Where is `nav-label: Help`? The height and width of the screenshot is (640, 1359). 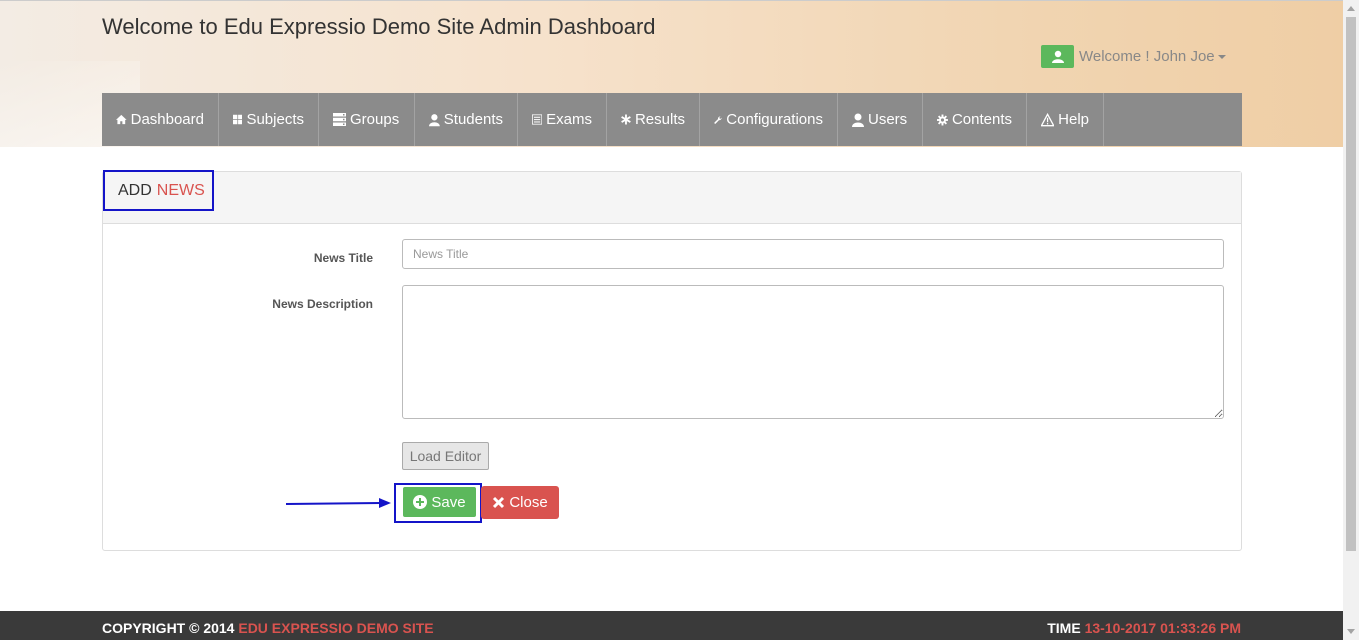 nav-label: Help is located at coordinates (1073, 119).